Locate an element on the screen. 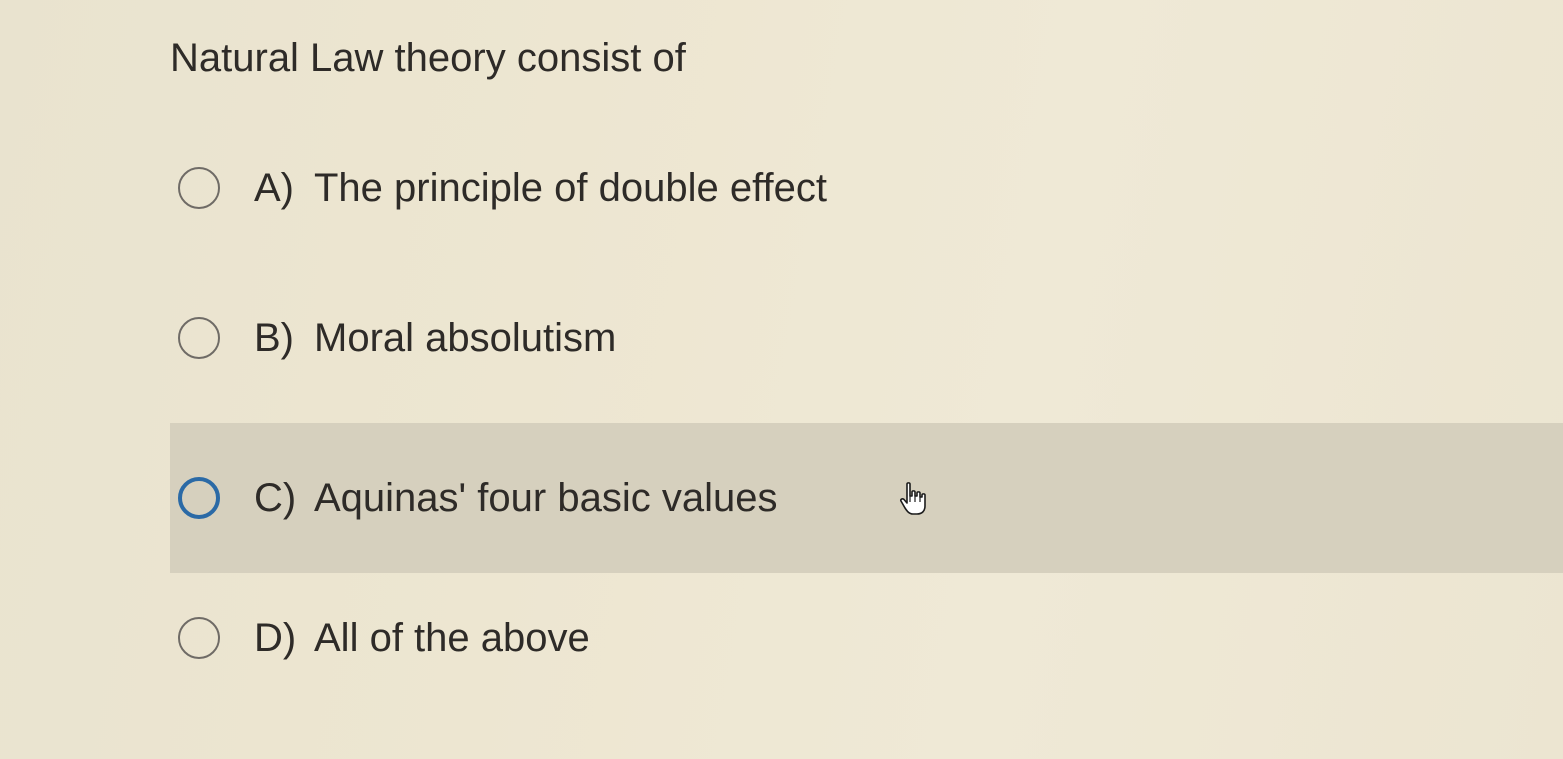  option-d-letter: D) is located at coordinates (275, 638).